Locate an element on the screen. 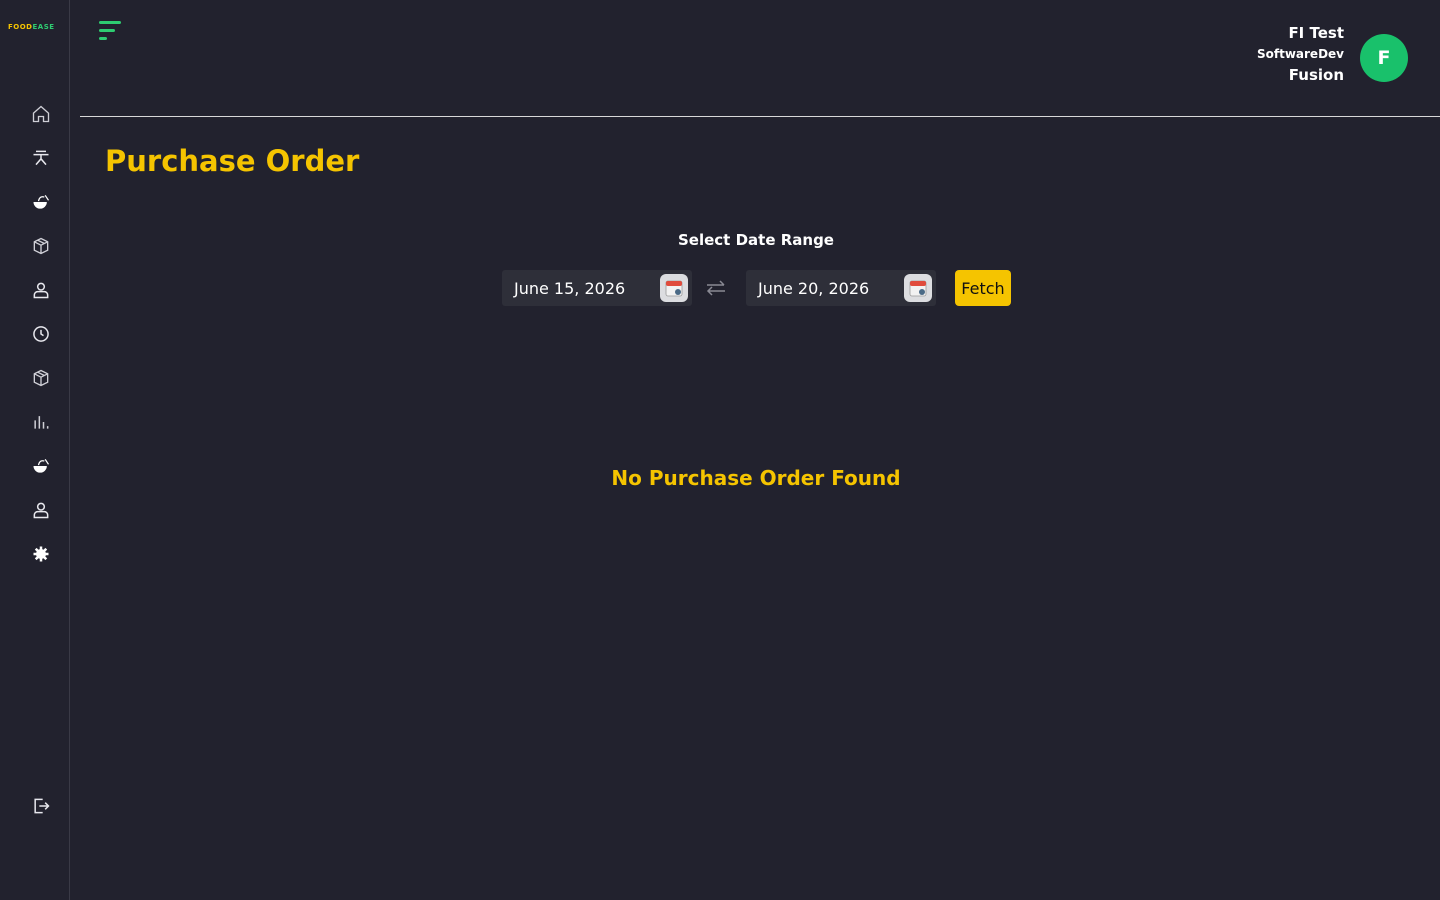 Image resolution: width=1440 pixels, height=900 pixels. sidebar: FOODEASE is located at coordinates (35, 450).